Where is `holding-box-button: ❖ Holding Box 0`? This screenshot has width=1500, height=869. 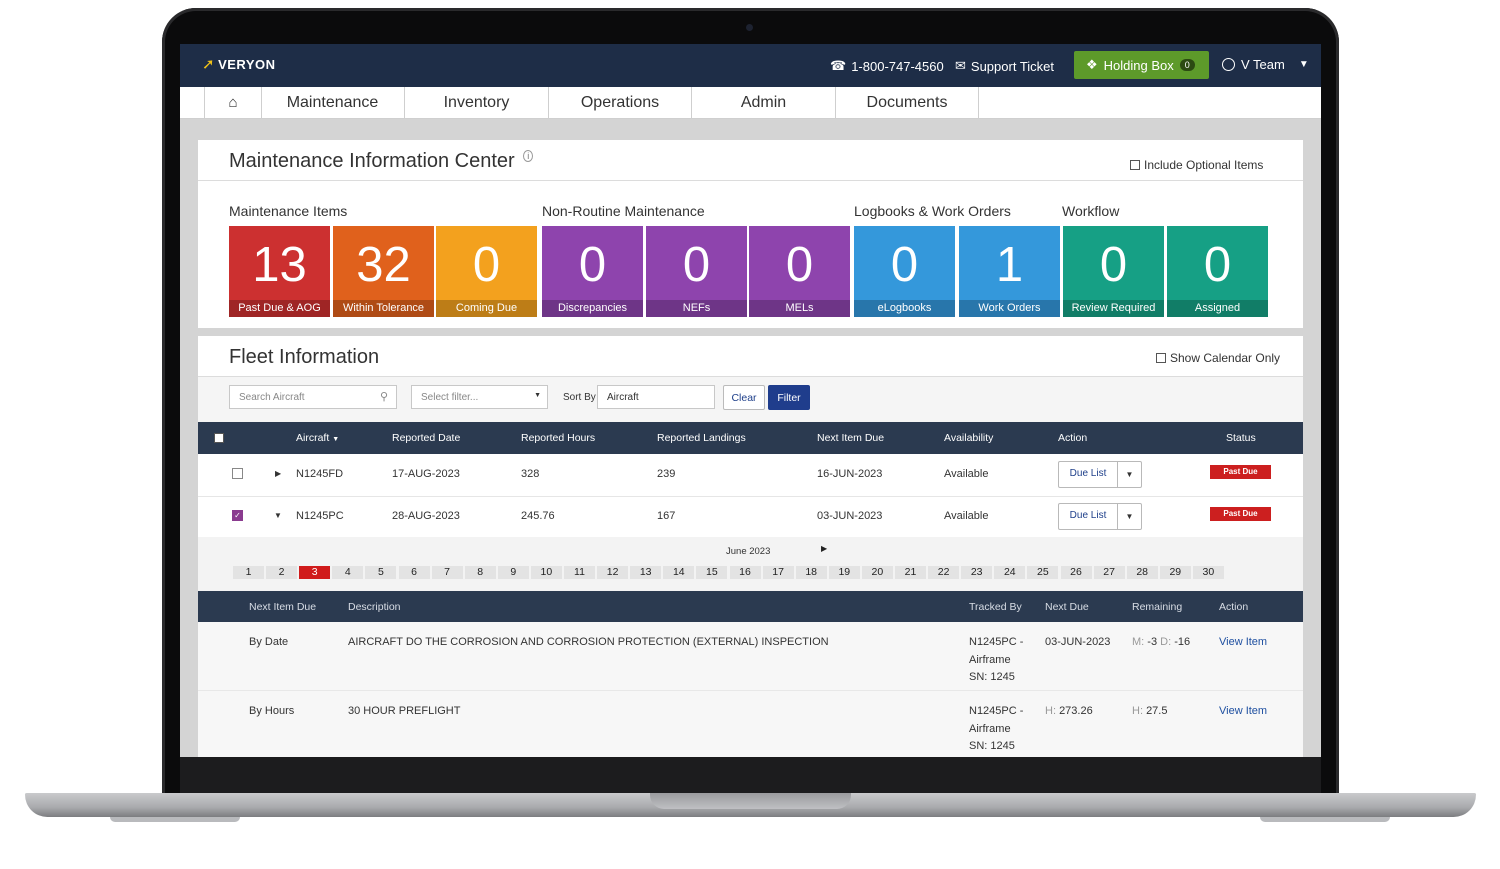
holding-box-button: ❖ Holding Box 0 is located at coordinates (1141, 65).